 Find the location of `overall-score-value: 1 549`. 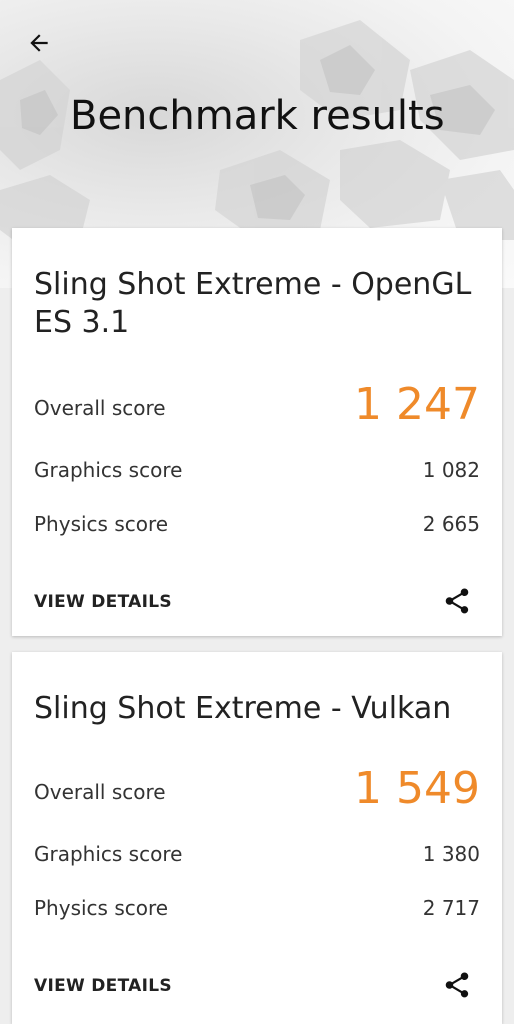

overall-score-value: 1 549 is located at coordinates (417, 788).